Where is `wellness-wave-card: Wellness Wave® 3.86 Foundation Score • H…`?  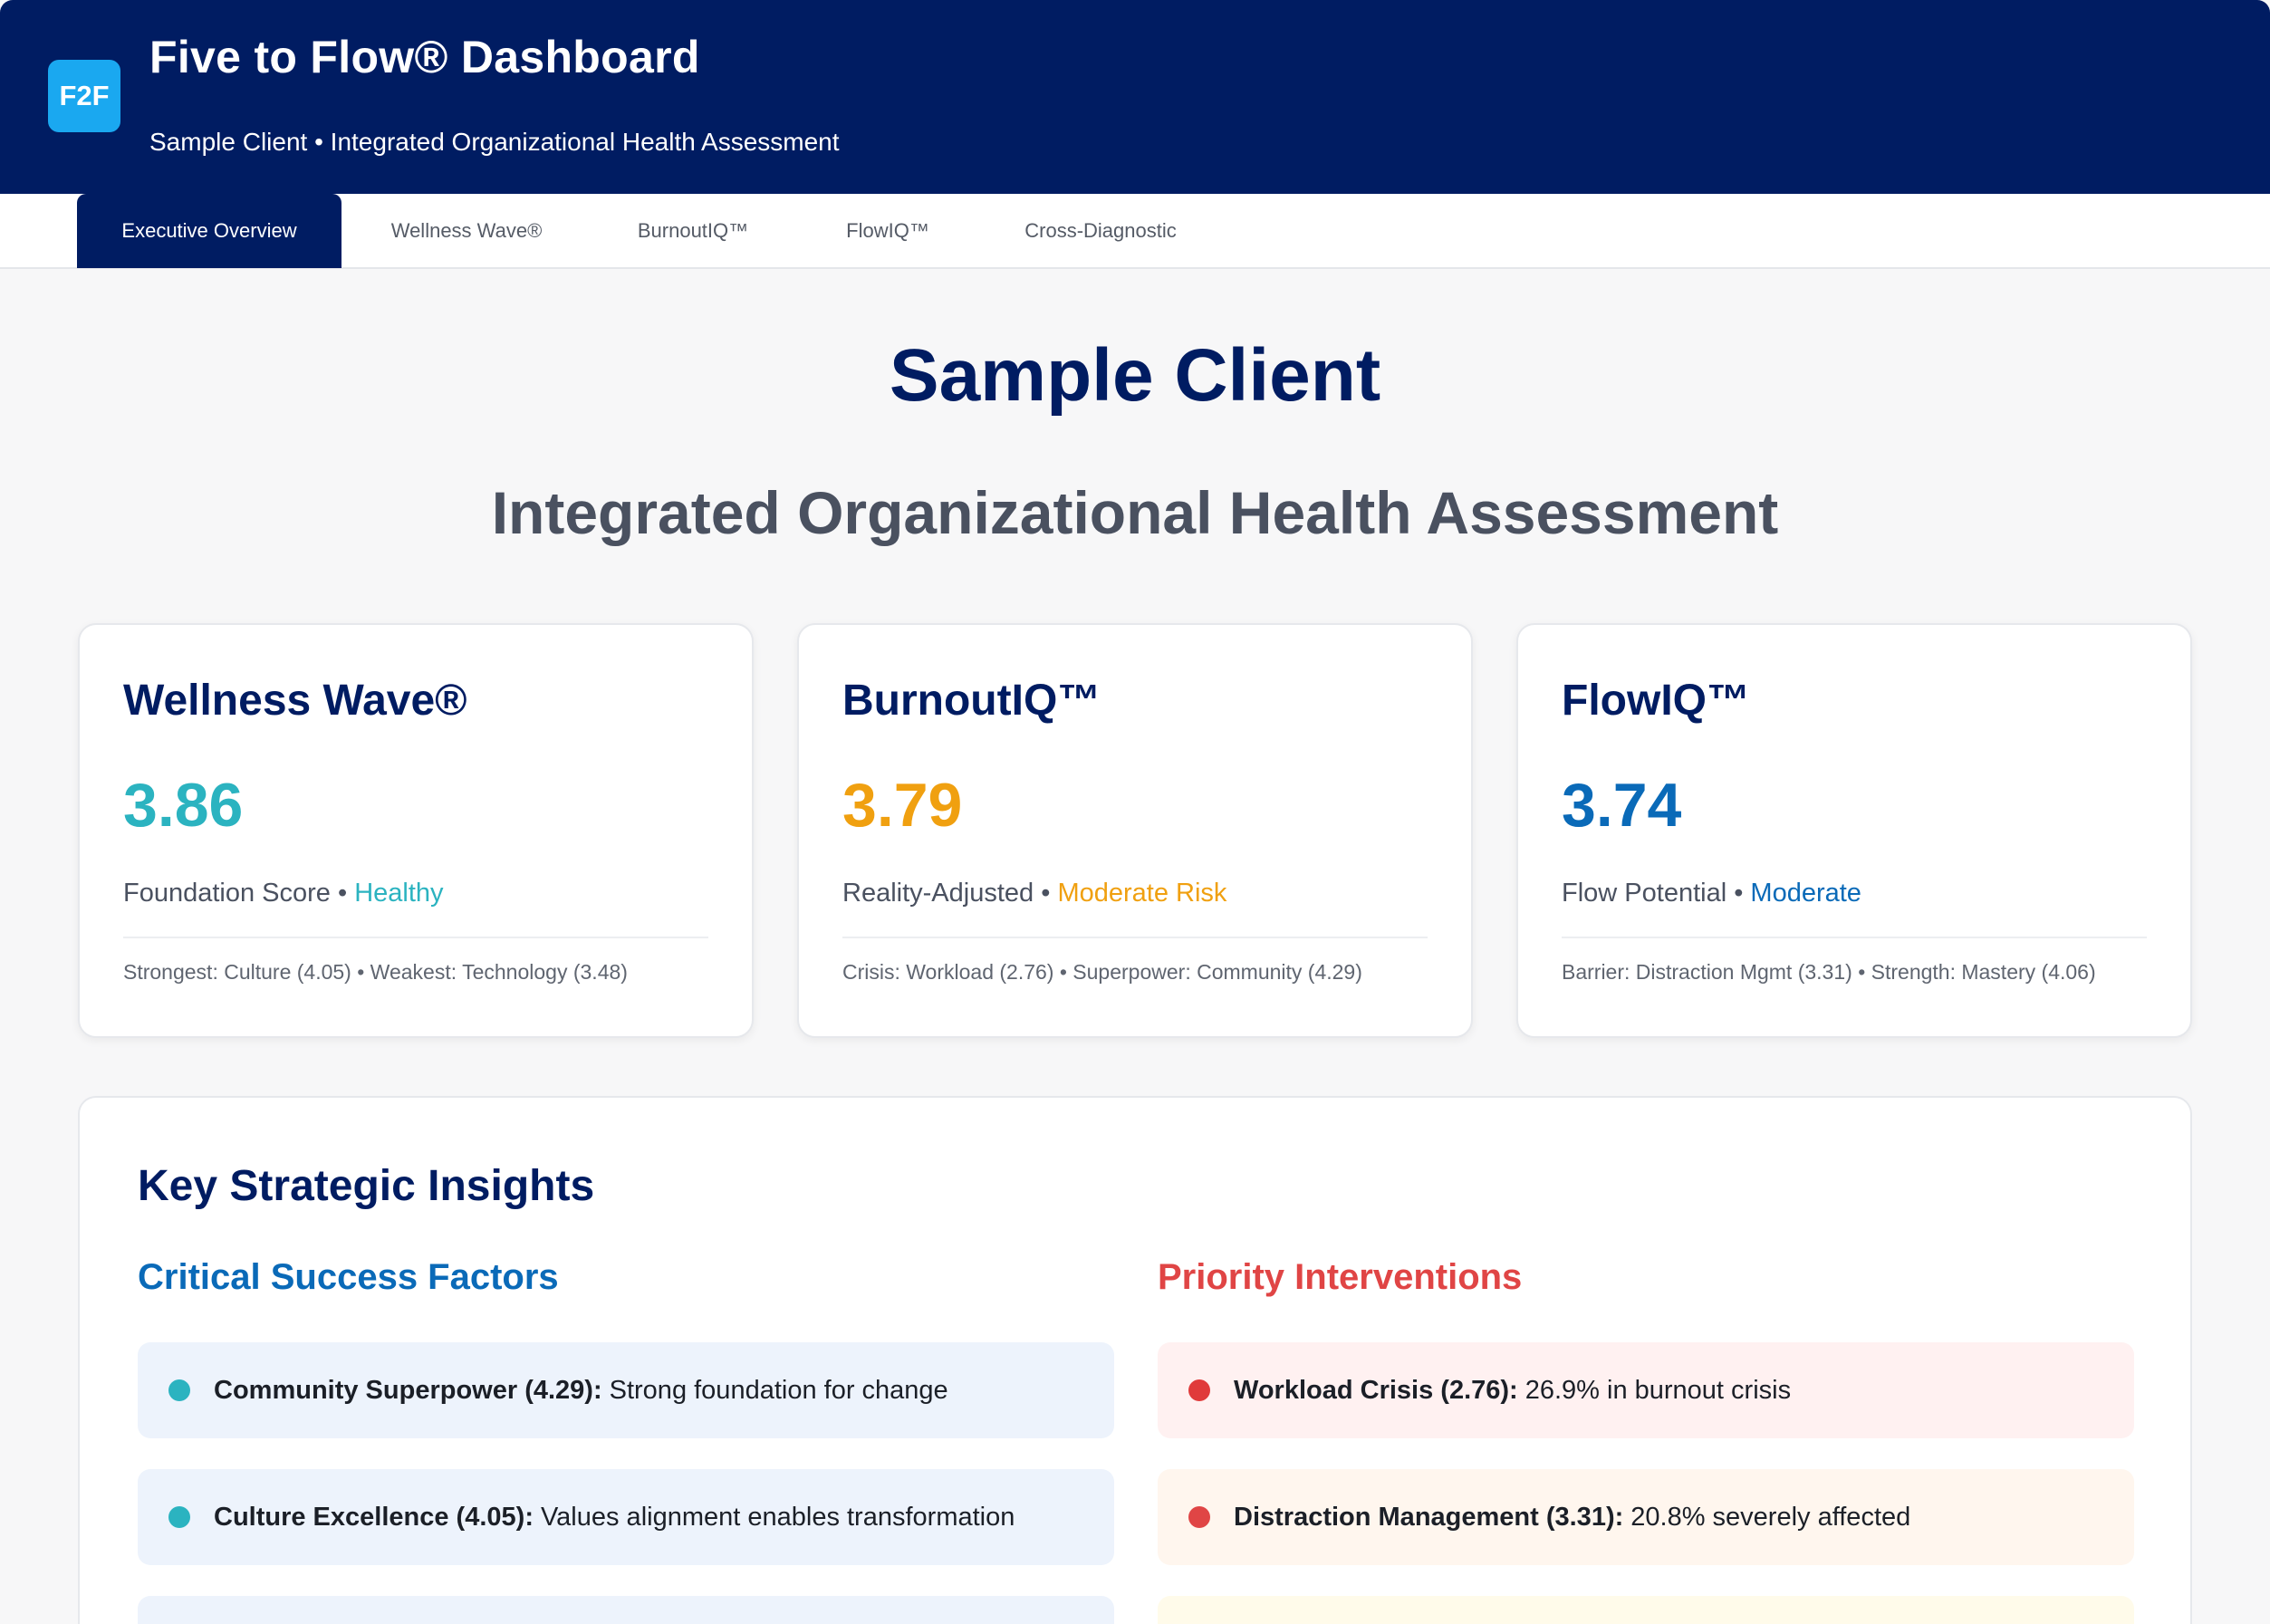
wellness-wave-card: Wellness Wave® 3.86 Foundation Score • H… is located at coordinates (416, 830).